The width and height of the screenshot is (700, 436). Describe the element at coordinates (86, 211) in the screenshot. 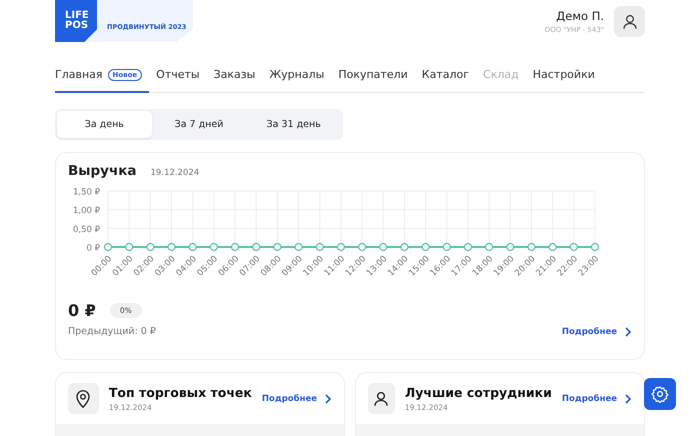

I see `y-axis-label: 1,00 ₽` at that location.